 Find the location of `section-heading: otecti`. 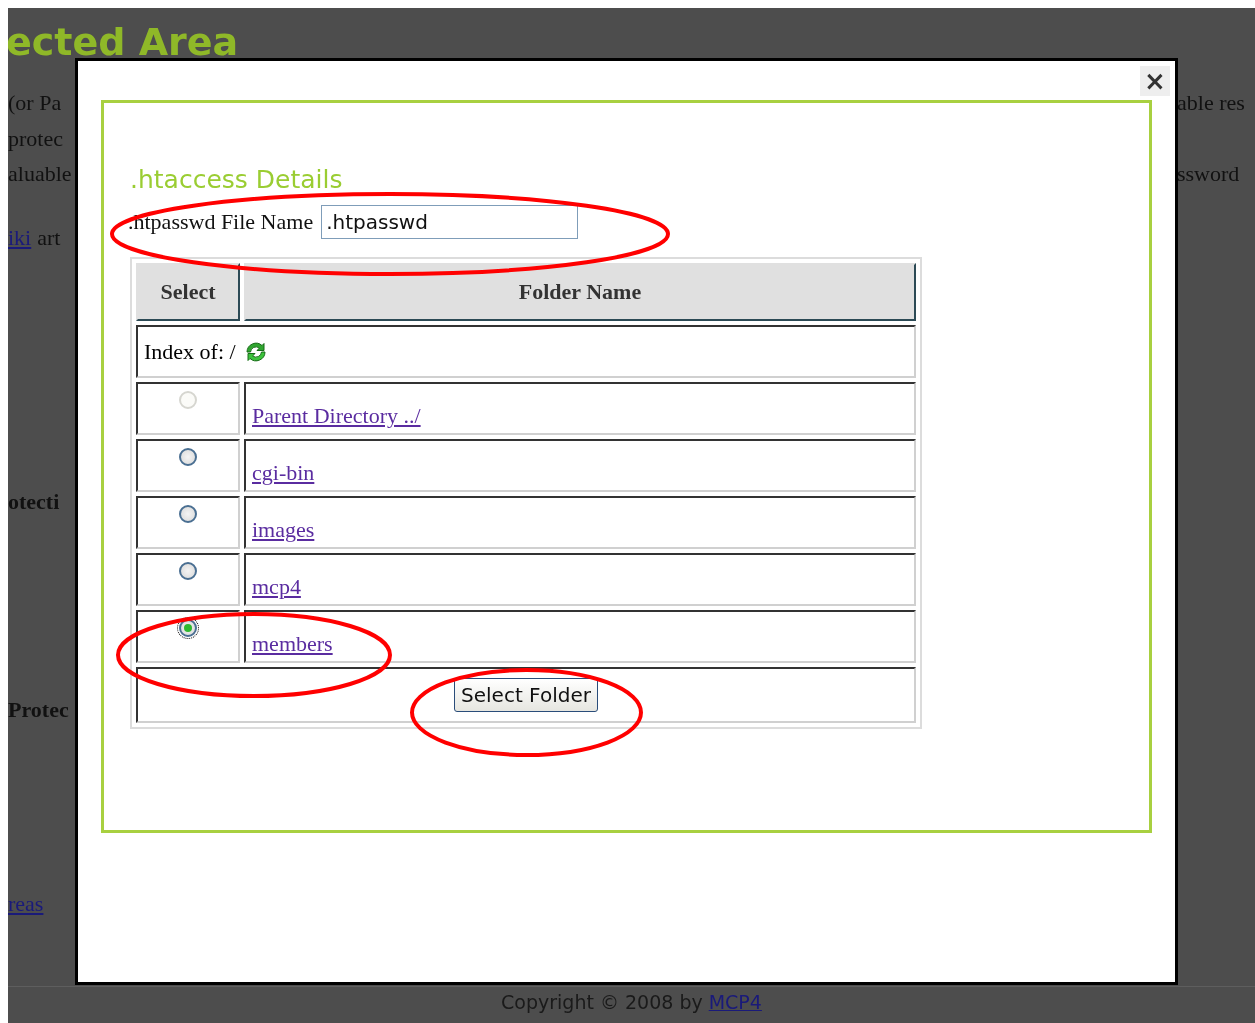

section-heading: otecti is located at coordinates (34, 502).